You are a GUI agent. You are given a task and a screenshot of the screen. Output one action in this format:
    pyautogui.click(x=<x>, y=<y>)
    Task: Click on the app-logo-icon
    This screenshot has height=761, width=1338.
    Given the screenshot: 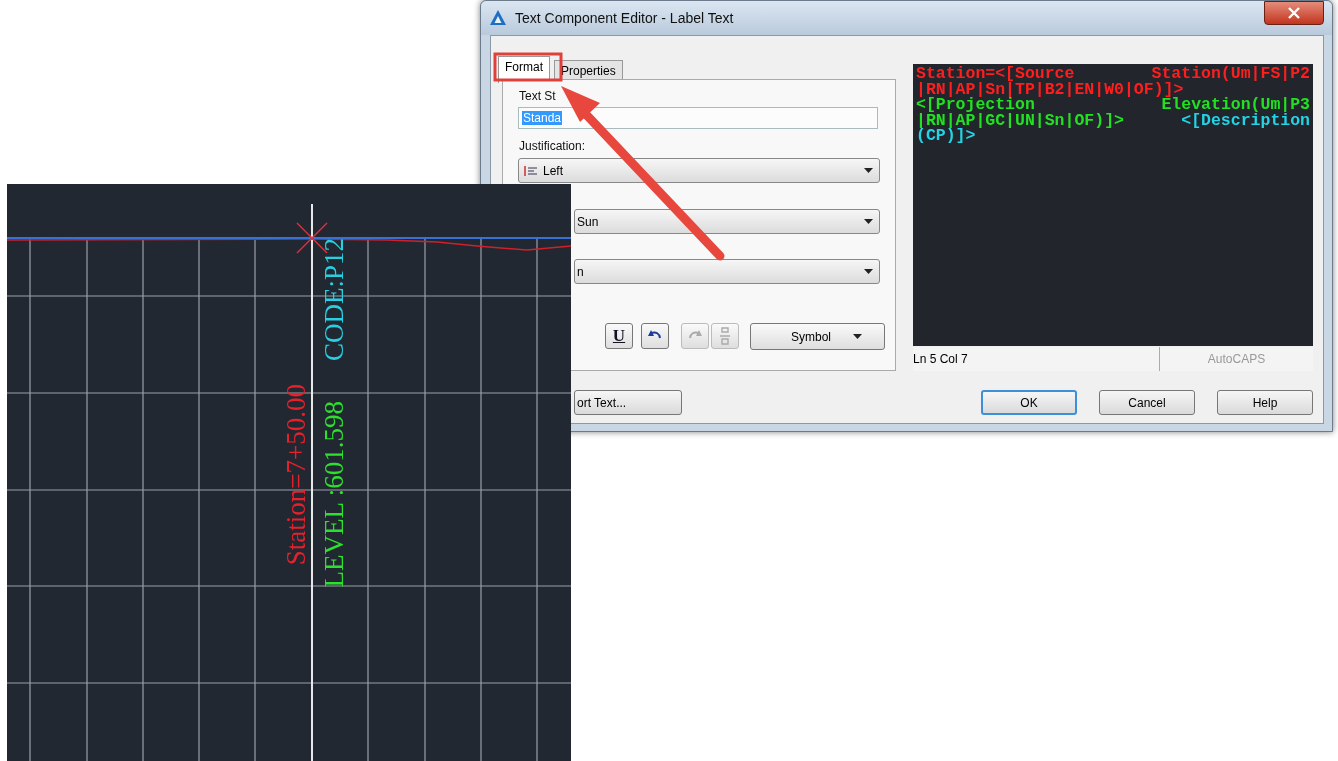 What is the action you would take?
    pyautogui.click(x=498, y=18)
    